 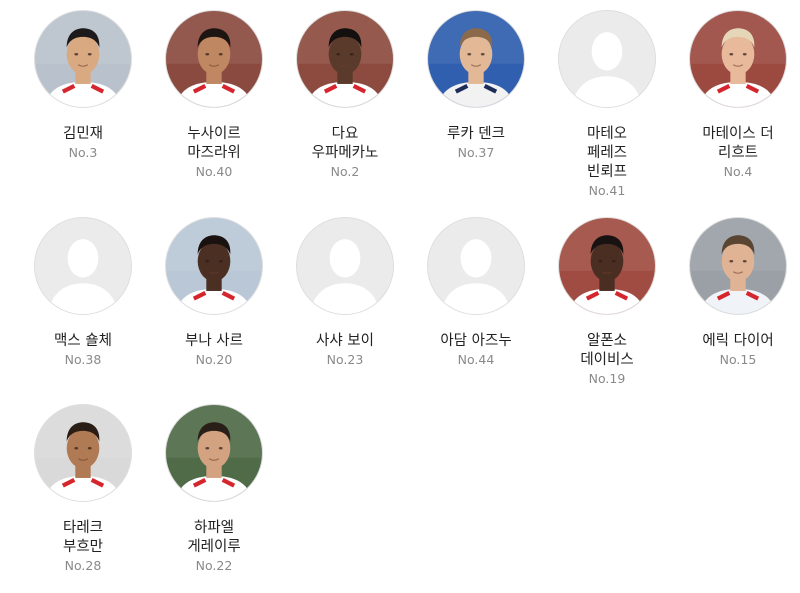 I want to click on player-number: No.2, so click(x=345, y=171).